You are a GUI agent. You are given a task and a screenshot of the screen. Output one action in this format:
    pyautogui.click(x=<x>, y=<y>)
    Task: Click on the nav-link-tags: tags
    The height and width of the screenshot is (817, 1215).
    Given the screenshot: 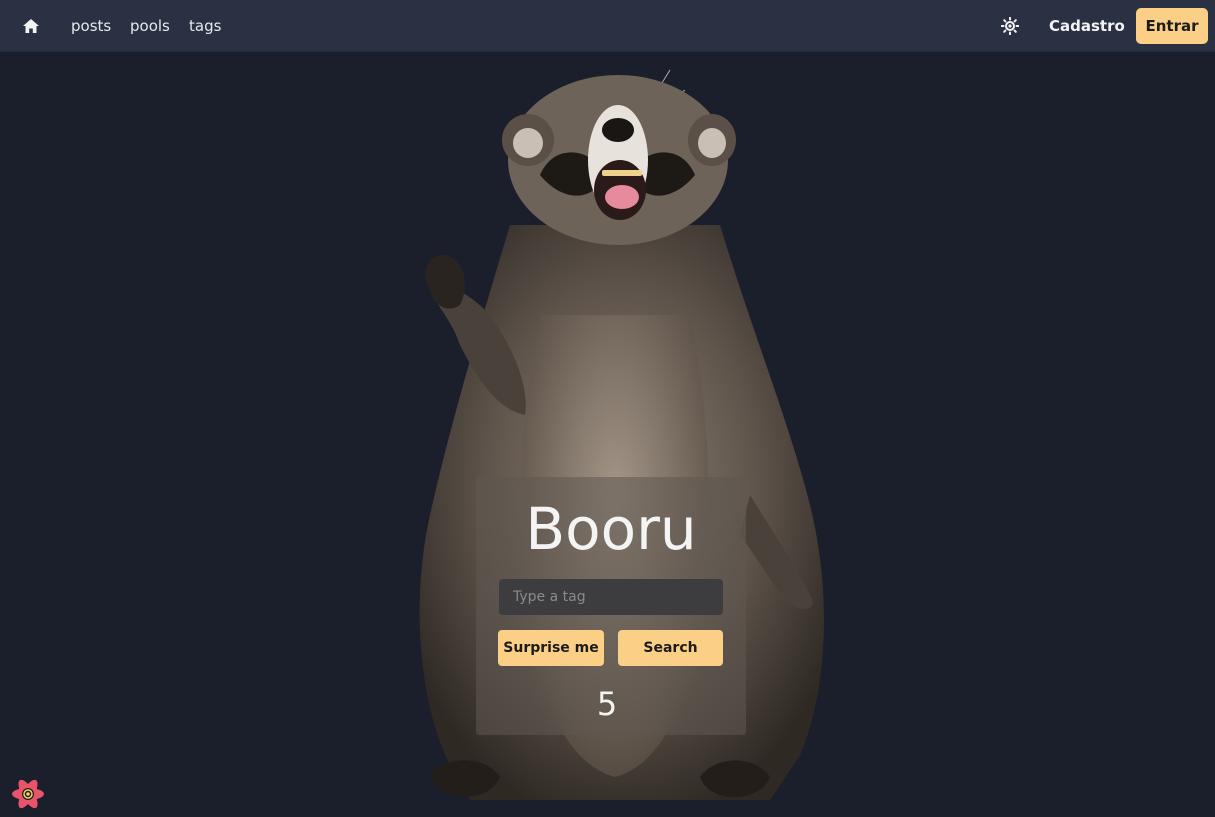 What is the action you would take?
    pyautogui.click(x=205, y=26)
    